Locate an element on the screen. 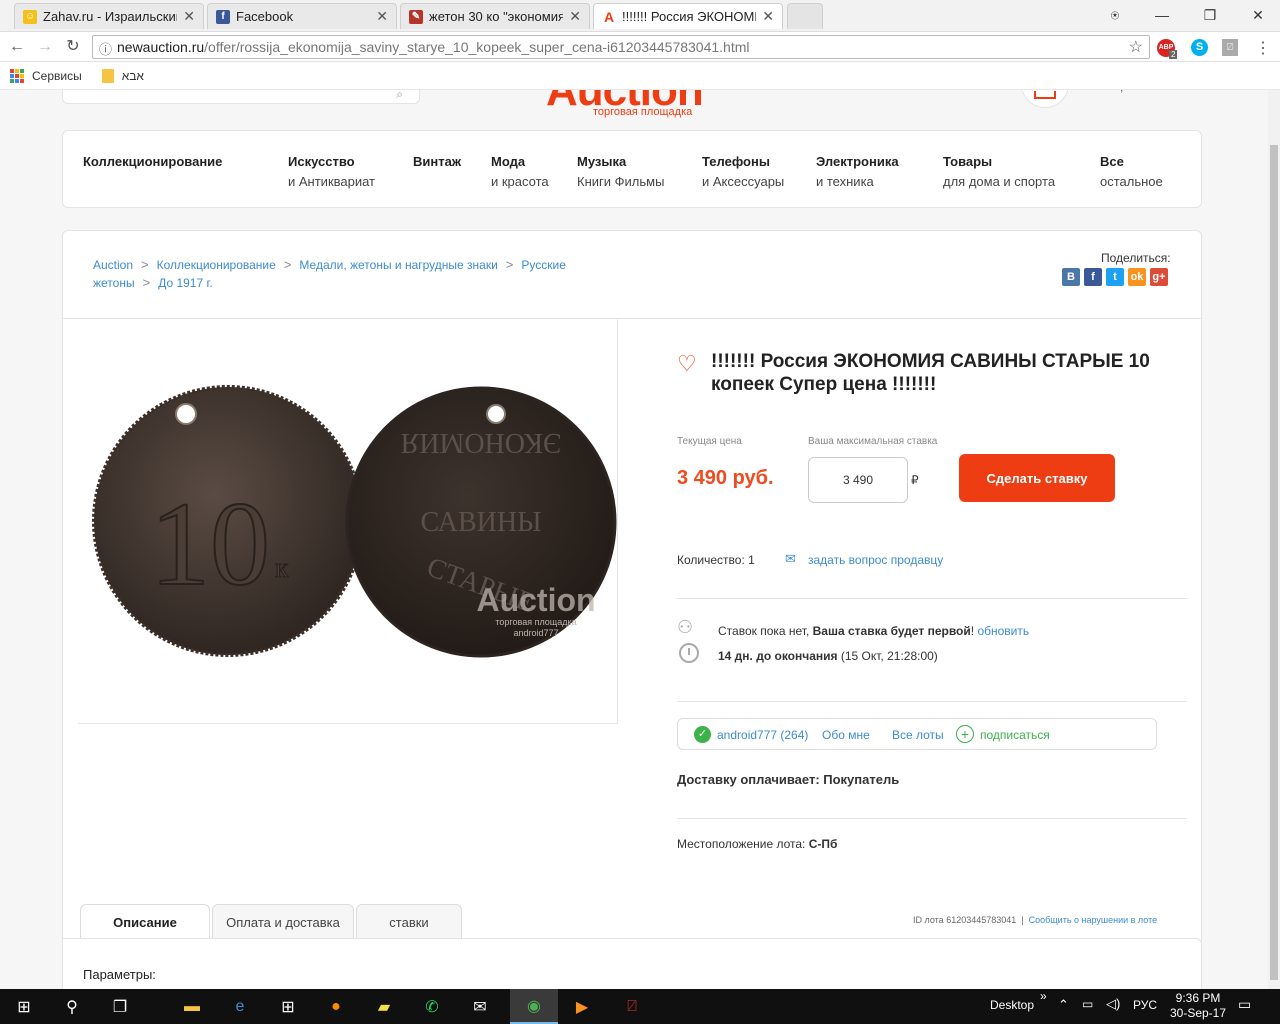  envelope-icon: ✉ is located at coordinates (790, 558).